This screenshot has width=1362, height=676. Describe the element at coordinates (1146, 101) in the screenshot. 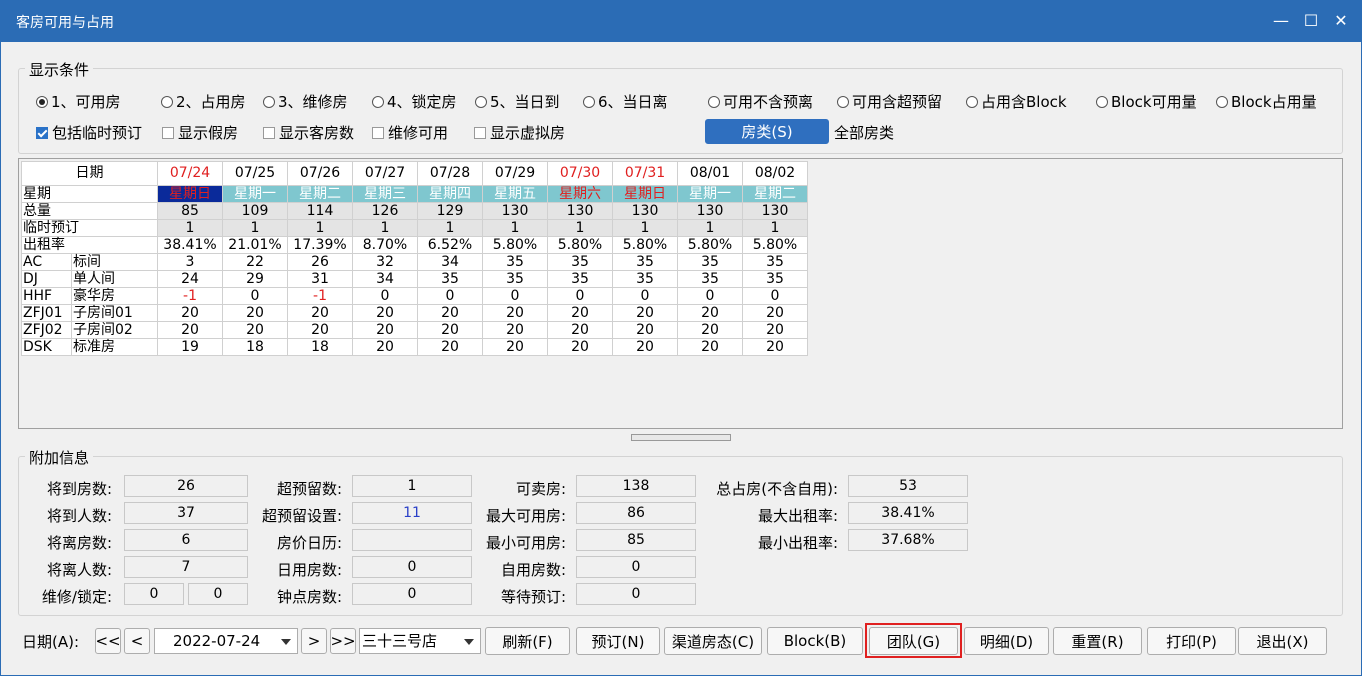

I see `radio-option: Block可用量` at that location.